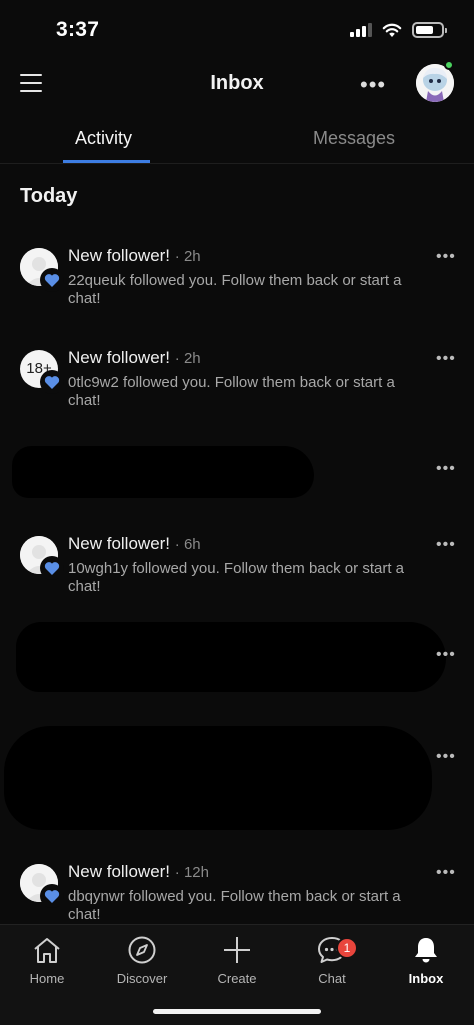  What do you see at coordinates (429, 30) in the screenshot?
I see `battery-icon` at bounding box center [429, 30].